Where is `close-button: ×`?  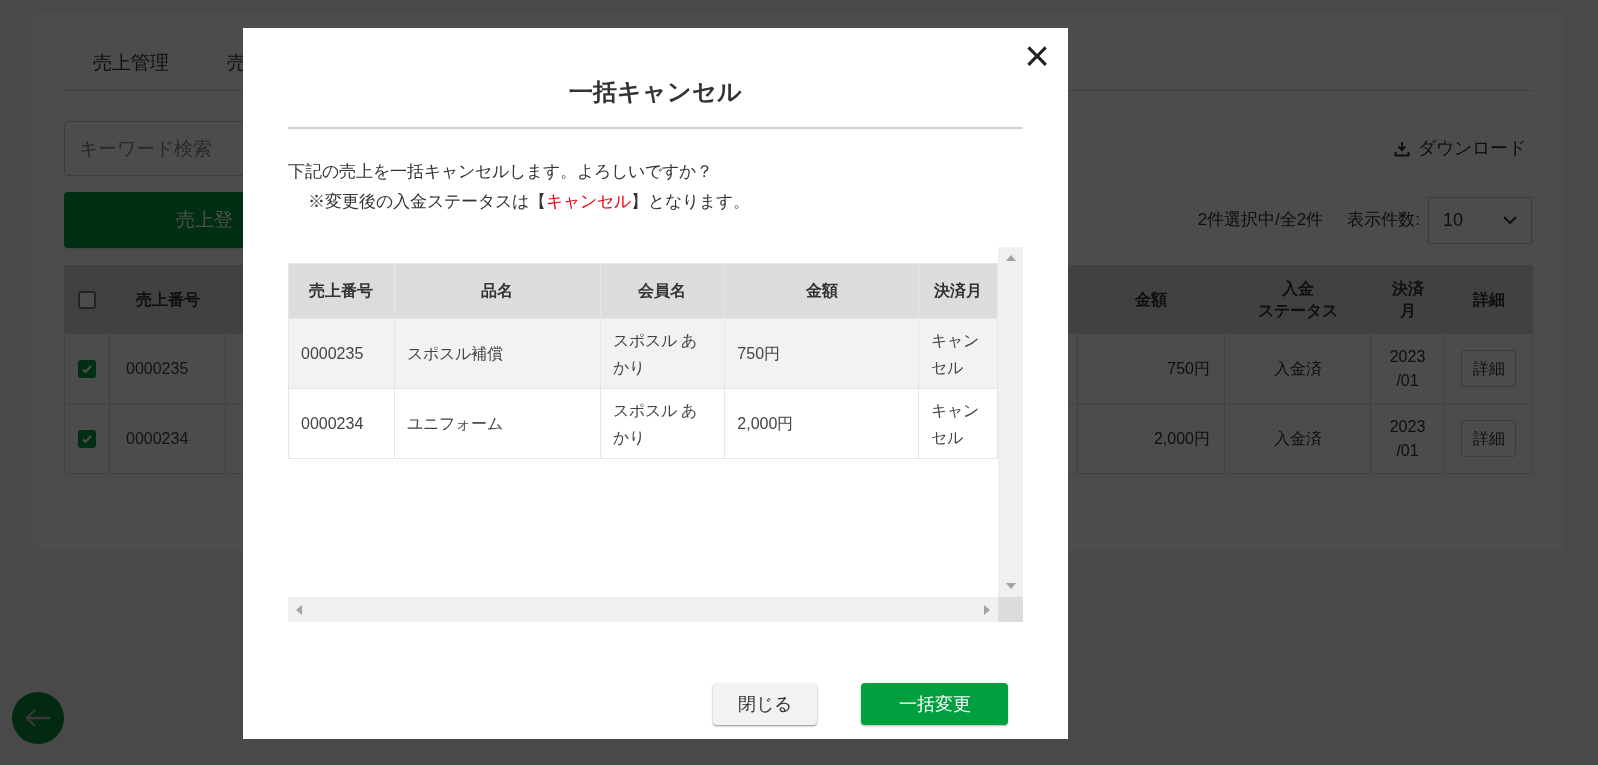
close-button: × is located at coordinates (1037, 56).